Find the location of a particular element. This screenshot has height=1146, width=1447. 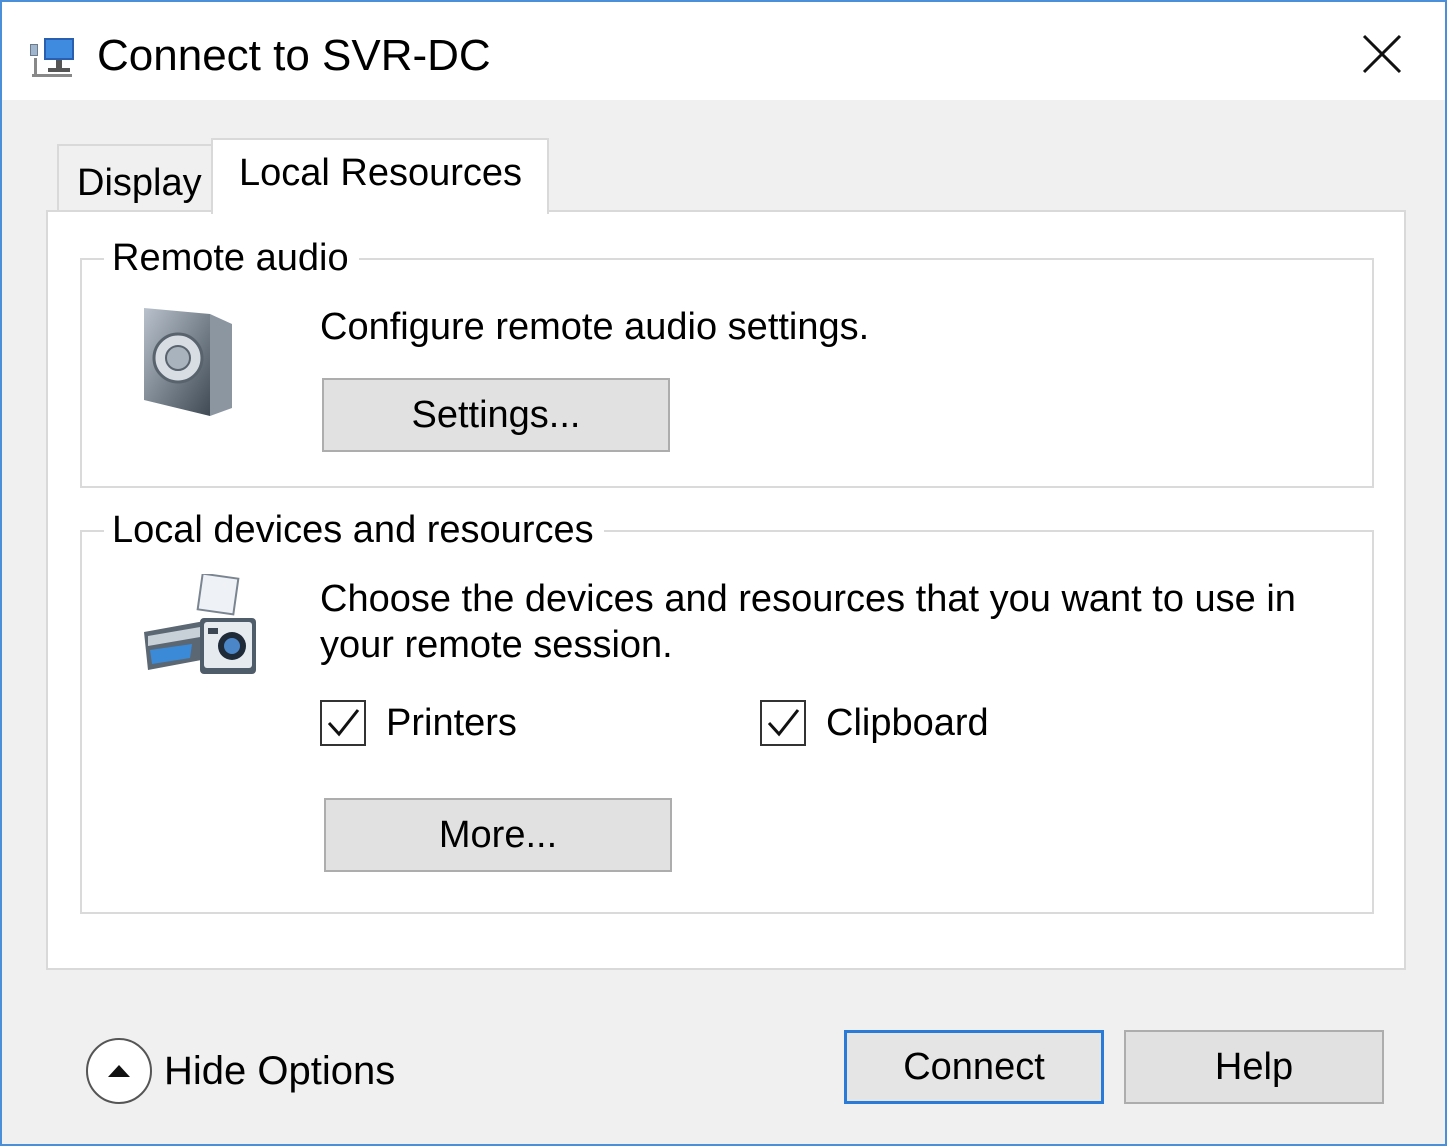

tab-label: Display is located at coordinates (139, 183).